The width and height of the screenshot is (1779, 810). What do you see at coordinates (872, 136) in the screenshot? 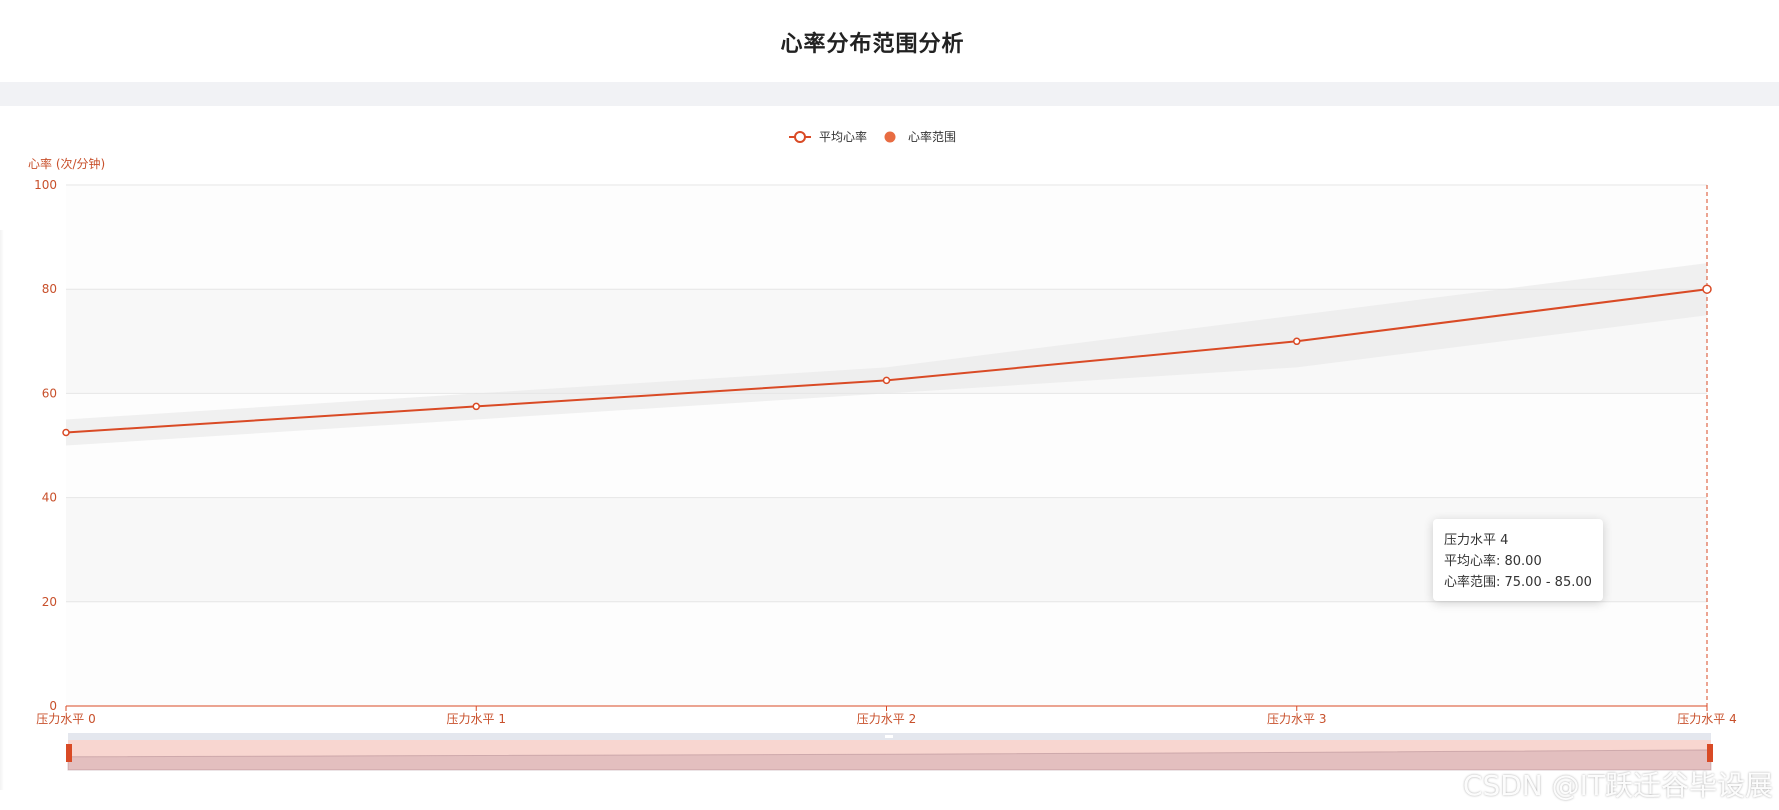
I see `legend: 平均心率 心率范围` at bounding box center [872, 136].